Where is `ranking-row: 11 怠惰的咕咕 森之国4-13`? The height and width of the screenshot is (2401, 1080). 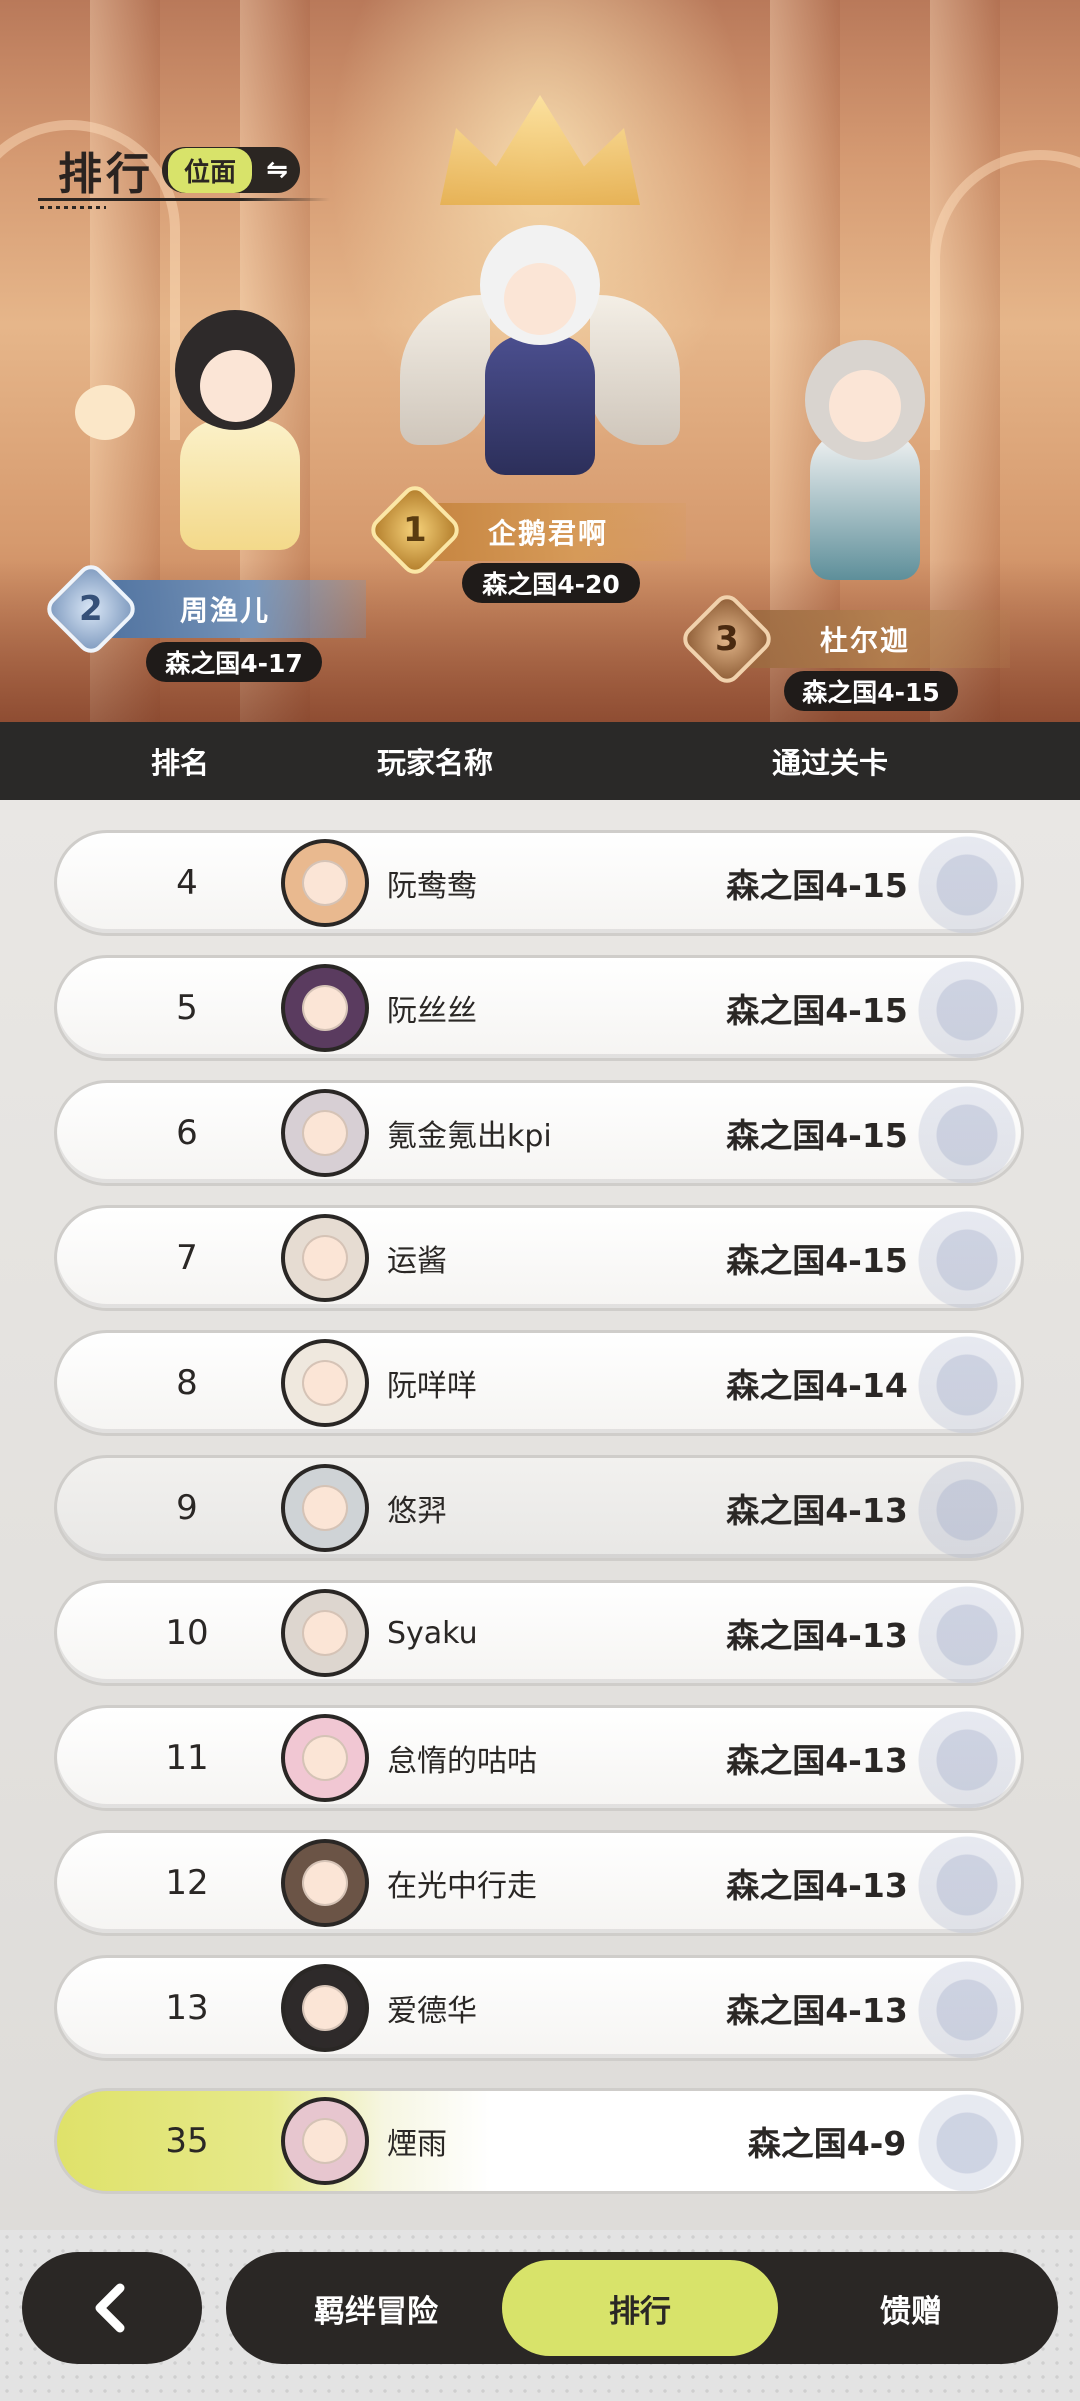 ranking-row: 11 怠惰的咕咕 森之国4-13 is located at coordinates (539, 1758).